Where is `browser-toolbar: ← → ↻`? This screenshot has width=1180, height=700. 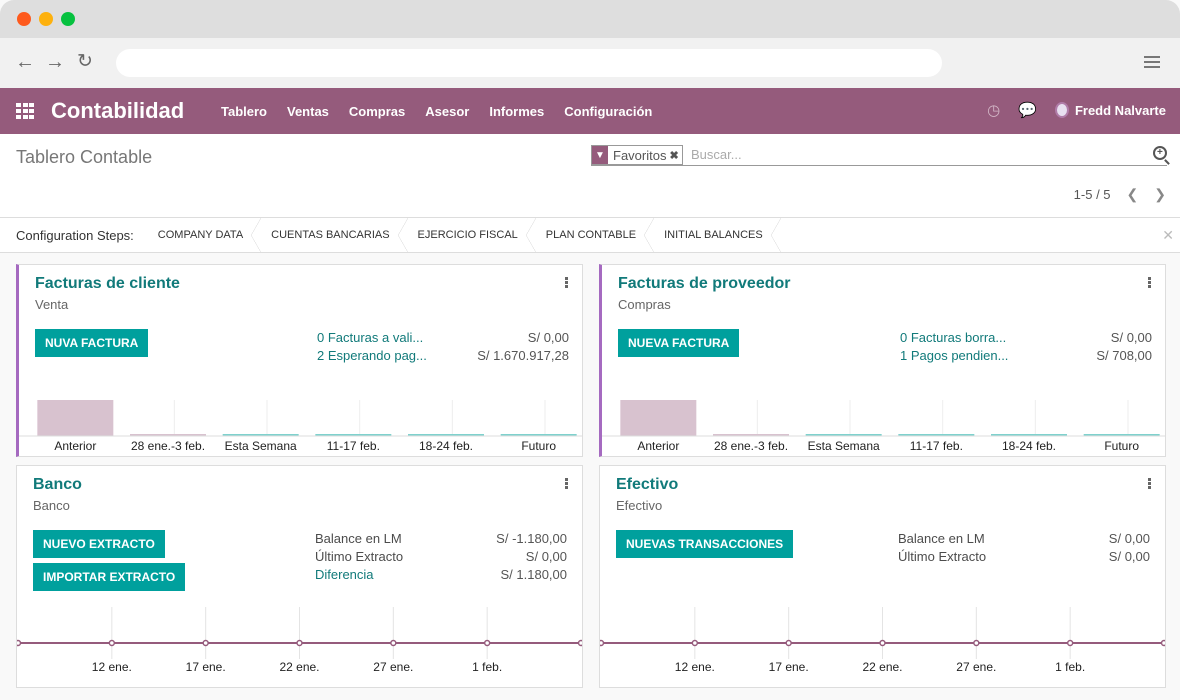 browser-toolbar: ← → ↻ is located at coordinates (590, 63).